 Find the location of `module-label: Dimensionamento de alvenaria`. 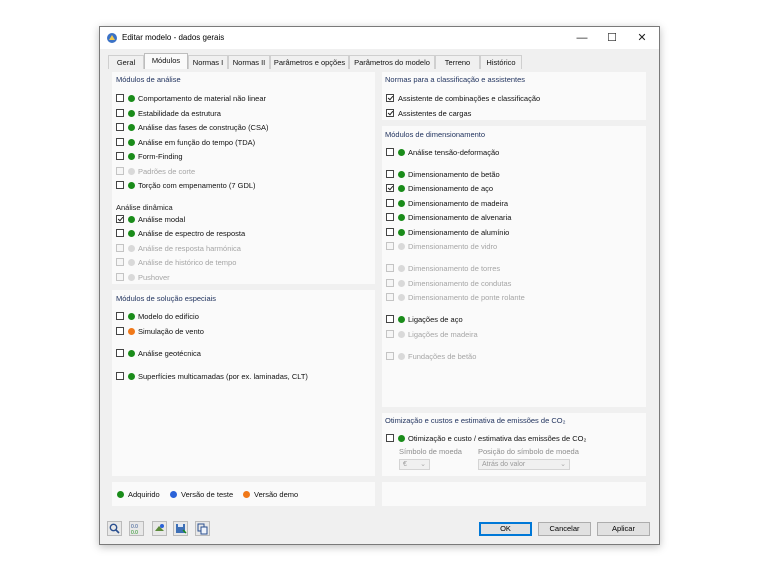

module-label: Dimensionamento de alvenaria is located at coordinates (460, 217).